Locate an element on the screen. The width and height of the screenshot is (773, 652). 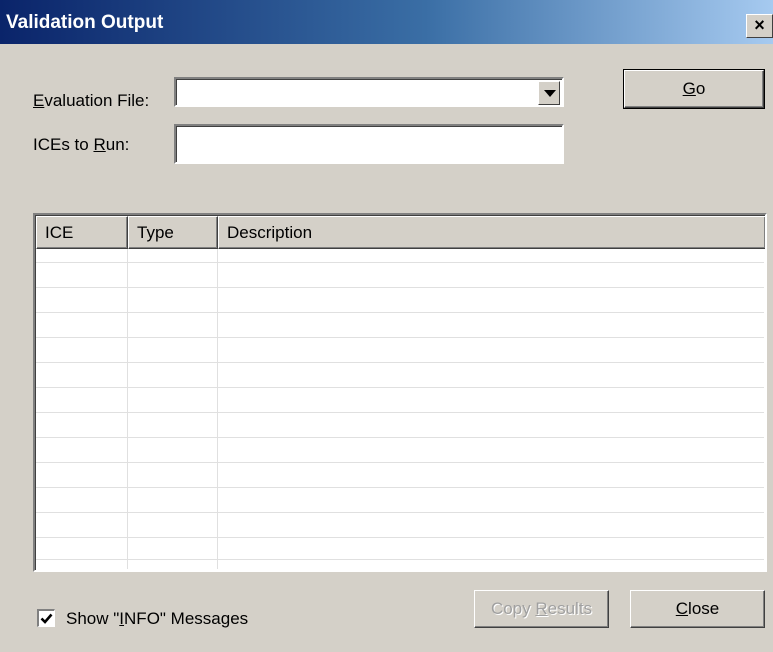
ices-to-run-input is located at coordinates (369, 144).